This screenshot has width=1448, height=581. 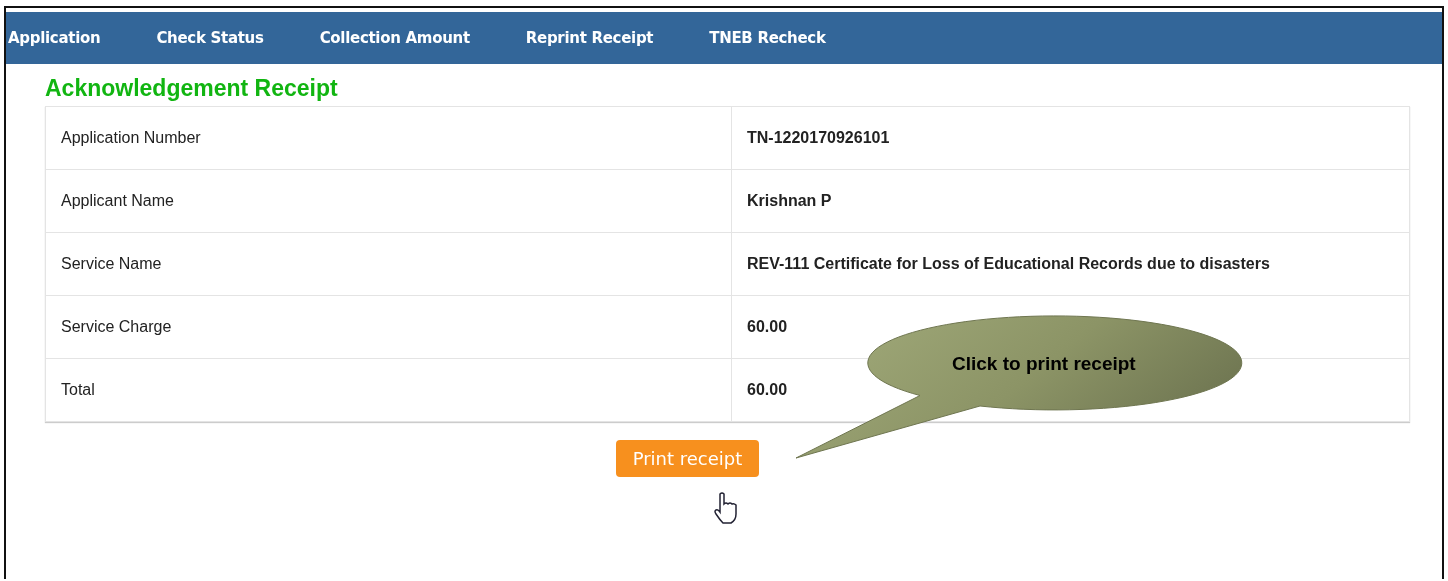 I want to click on hand-cursor-icon, so click(x=725, y=508).